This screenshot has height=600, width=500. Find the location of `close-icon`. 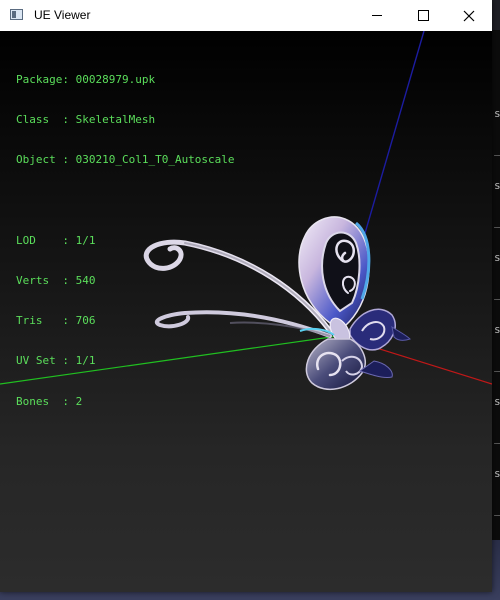

close-icon is located at coordinates (469, 15).